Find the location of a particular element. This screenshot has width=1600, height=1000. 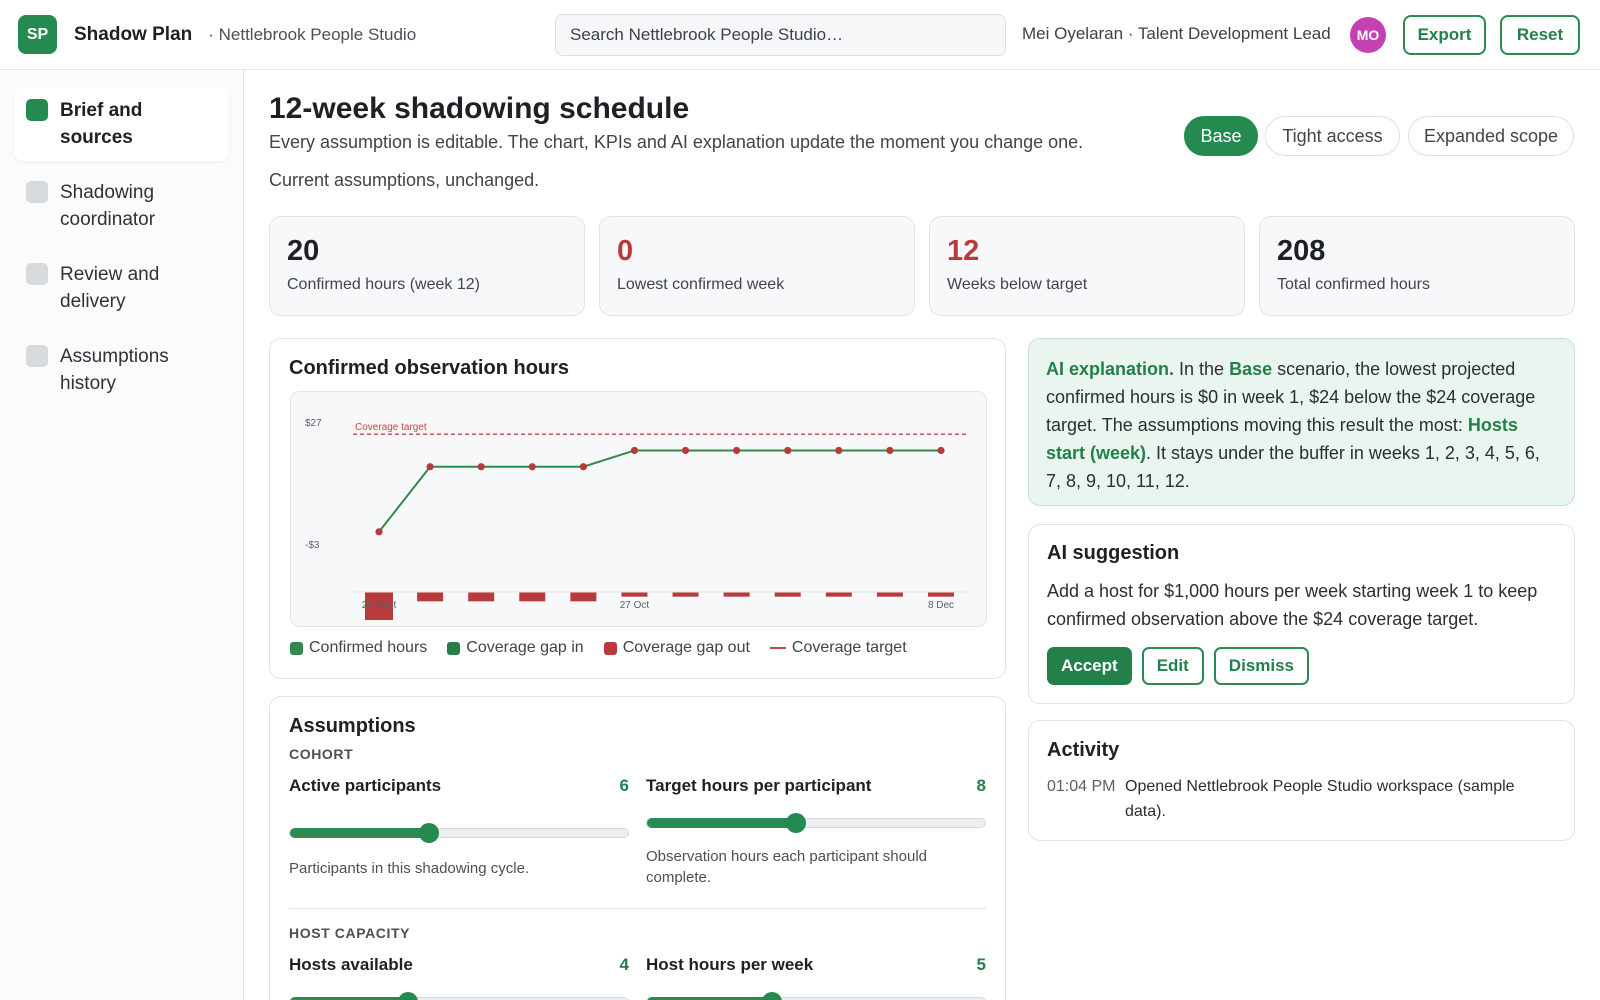

slider-value: 5 is located at coordinates (981, 964).